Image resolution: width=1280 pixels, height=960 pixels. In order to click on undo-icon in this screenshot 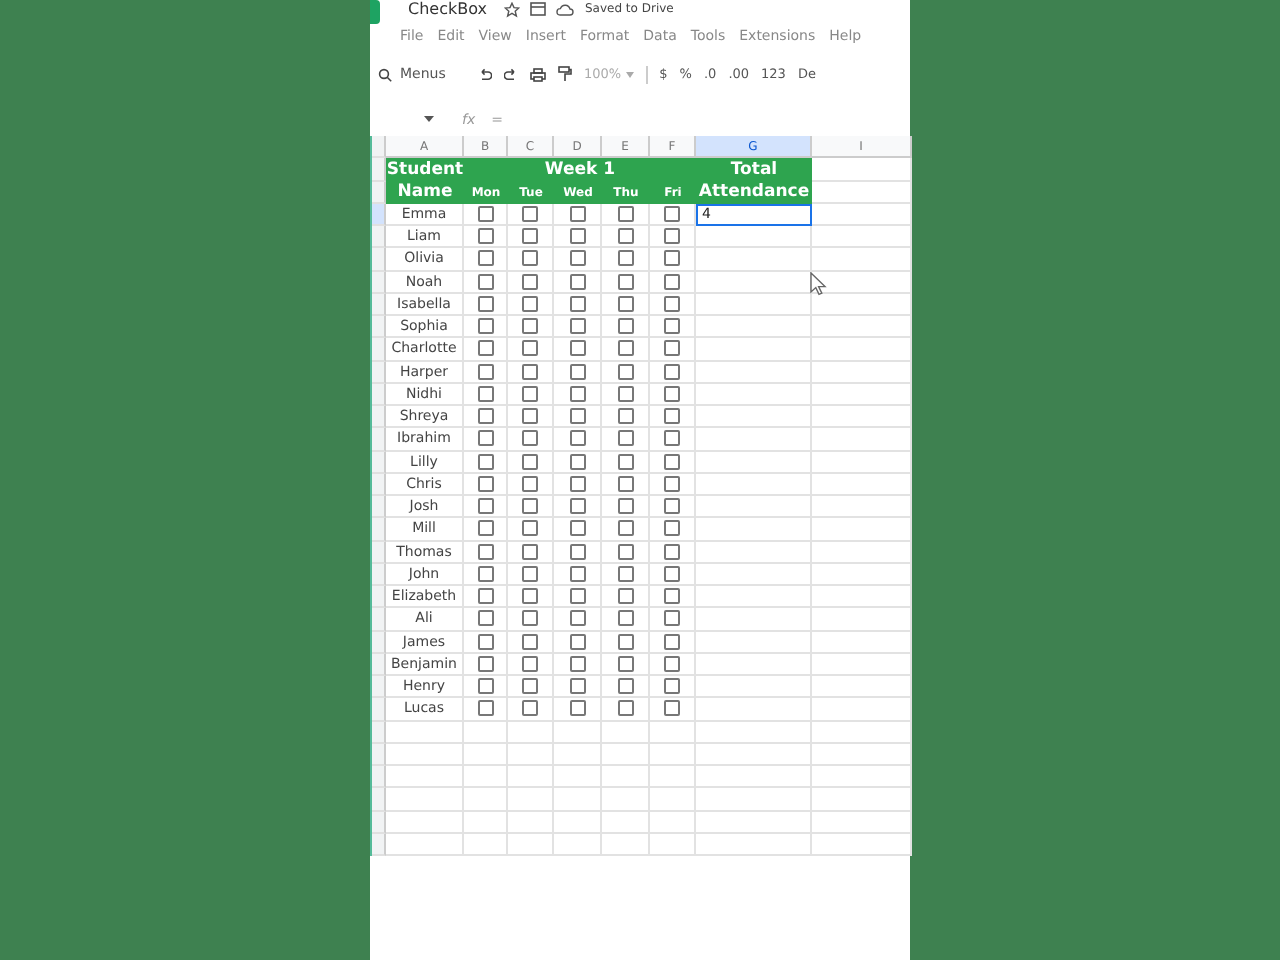, I will do `click(485, 74)`.